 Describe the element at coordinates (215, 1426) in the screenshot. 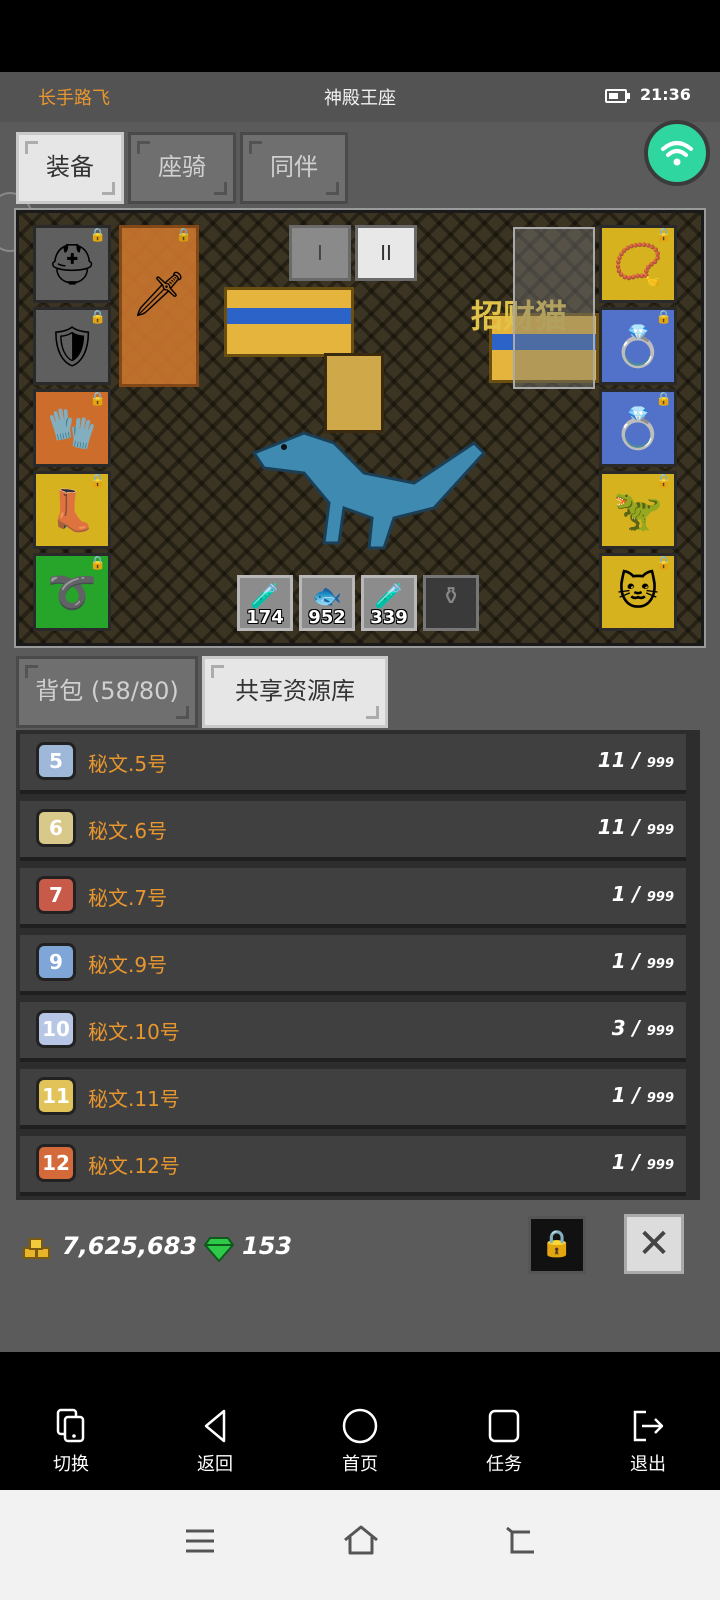

I see `back-icon` at that location.